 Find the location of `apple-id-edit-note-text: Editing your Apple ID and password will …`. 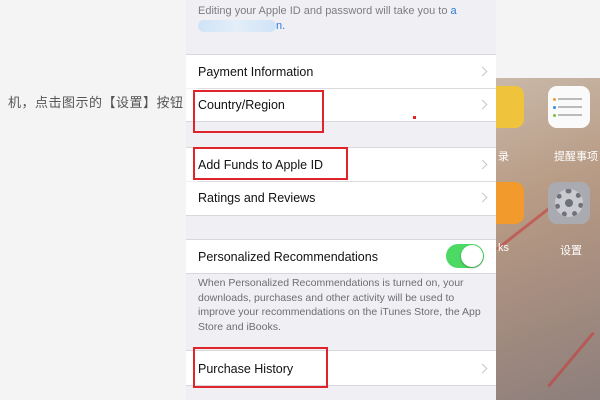

apple-id-edit-note-text: Editing your Apple ID and password will … is located at coordinates (323, 11).